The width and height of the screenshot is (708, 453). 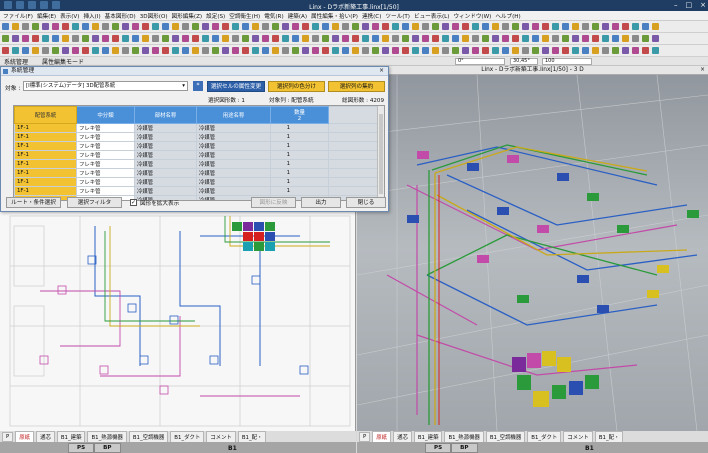 What do you see at coordinates (365, 436) in the screenshot?
I see `layer-tab-nav: P` at bounding box center [365, 436].